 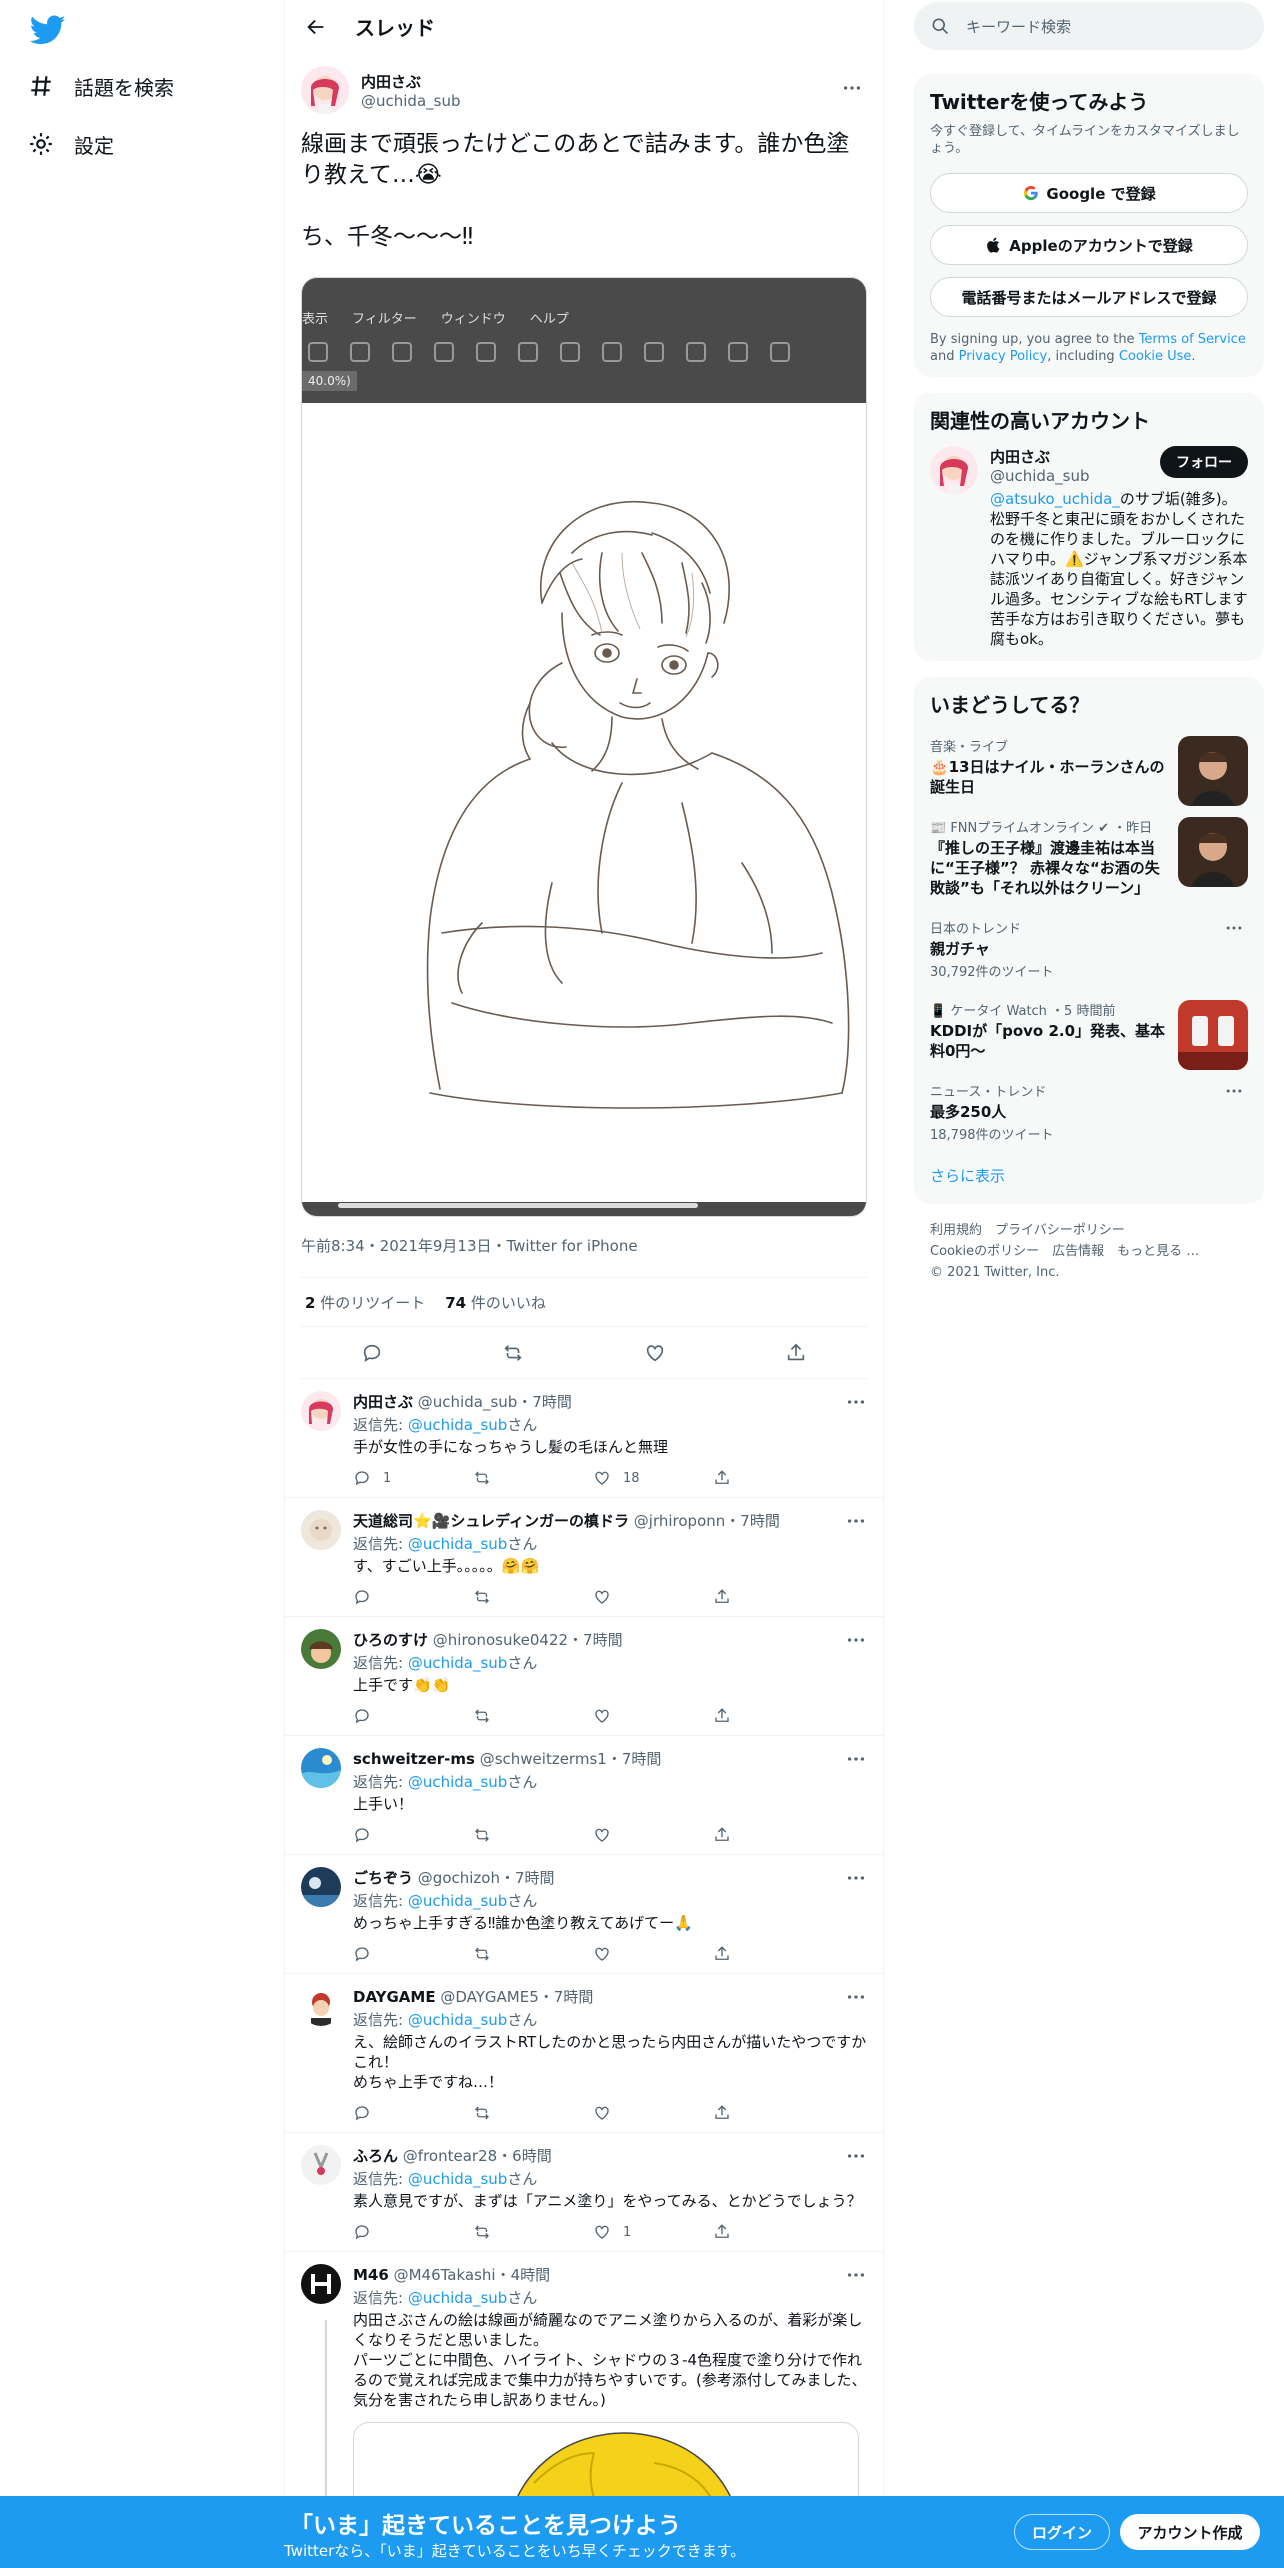 I want to click on search-input: キーワード検索, so click(x=1089, y=26).